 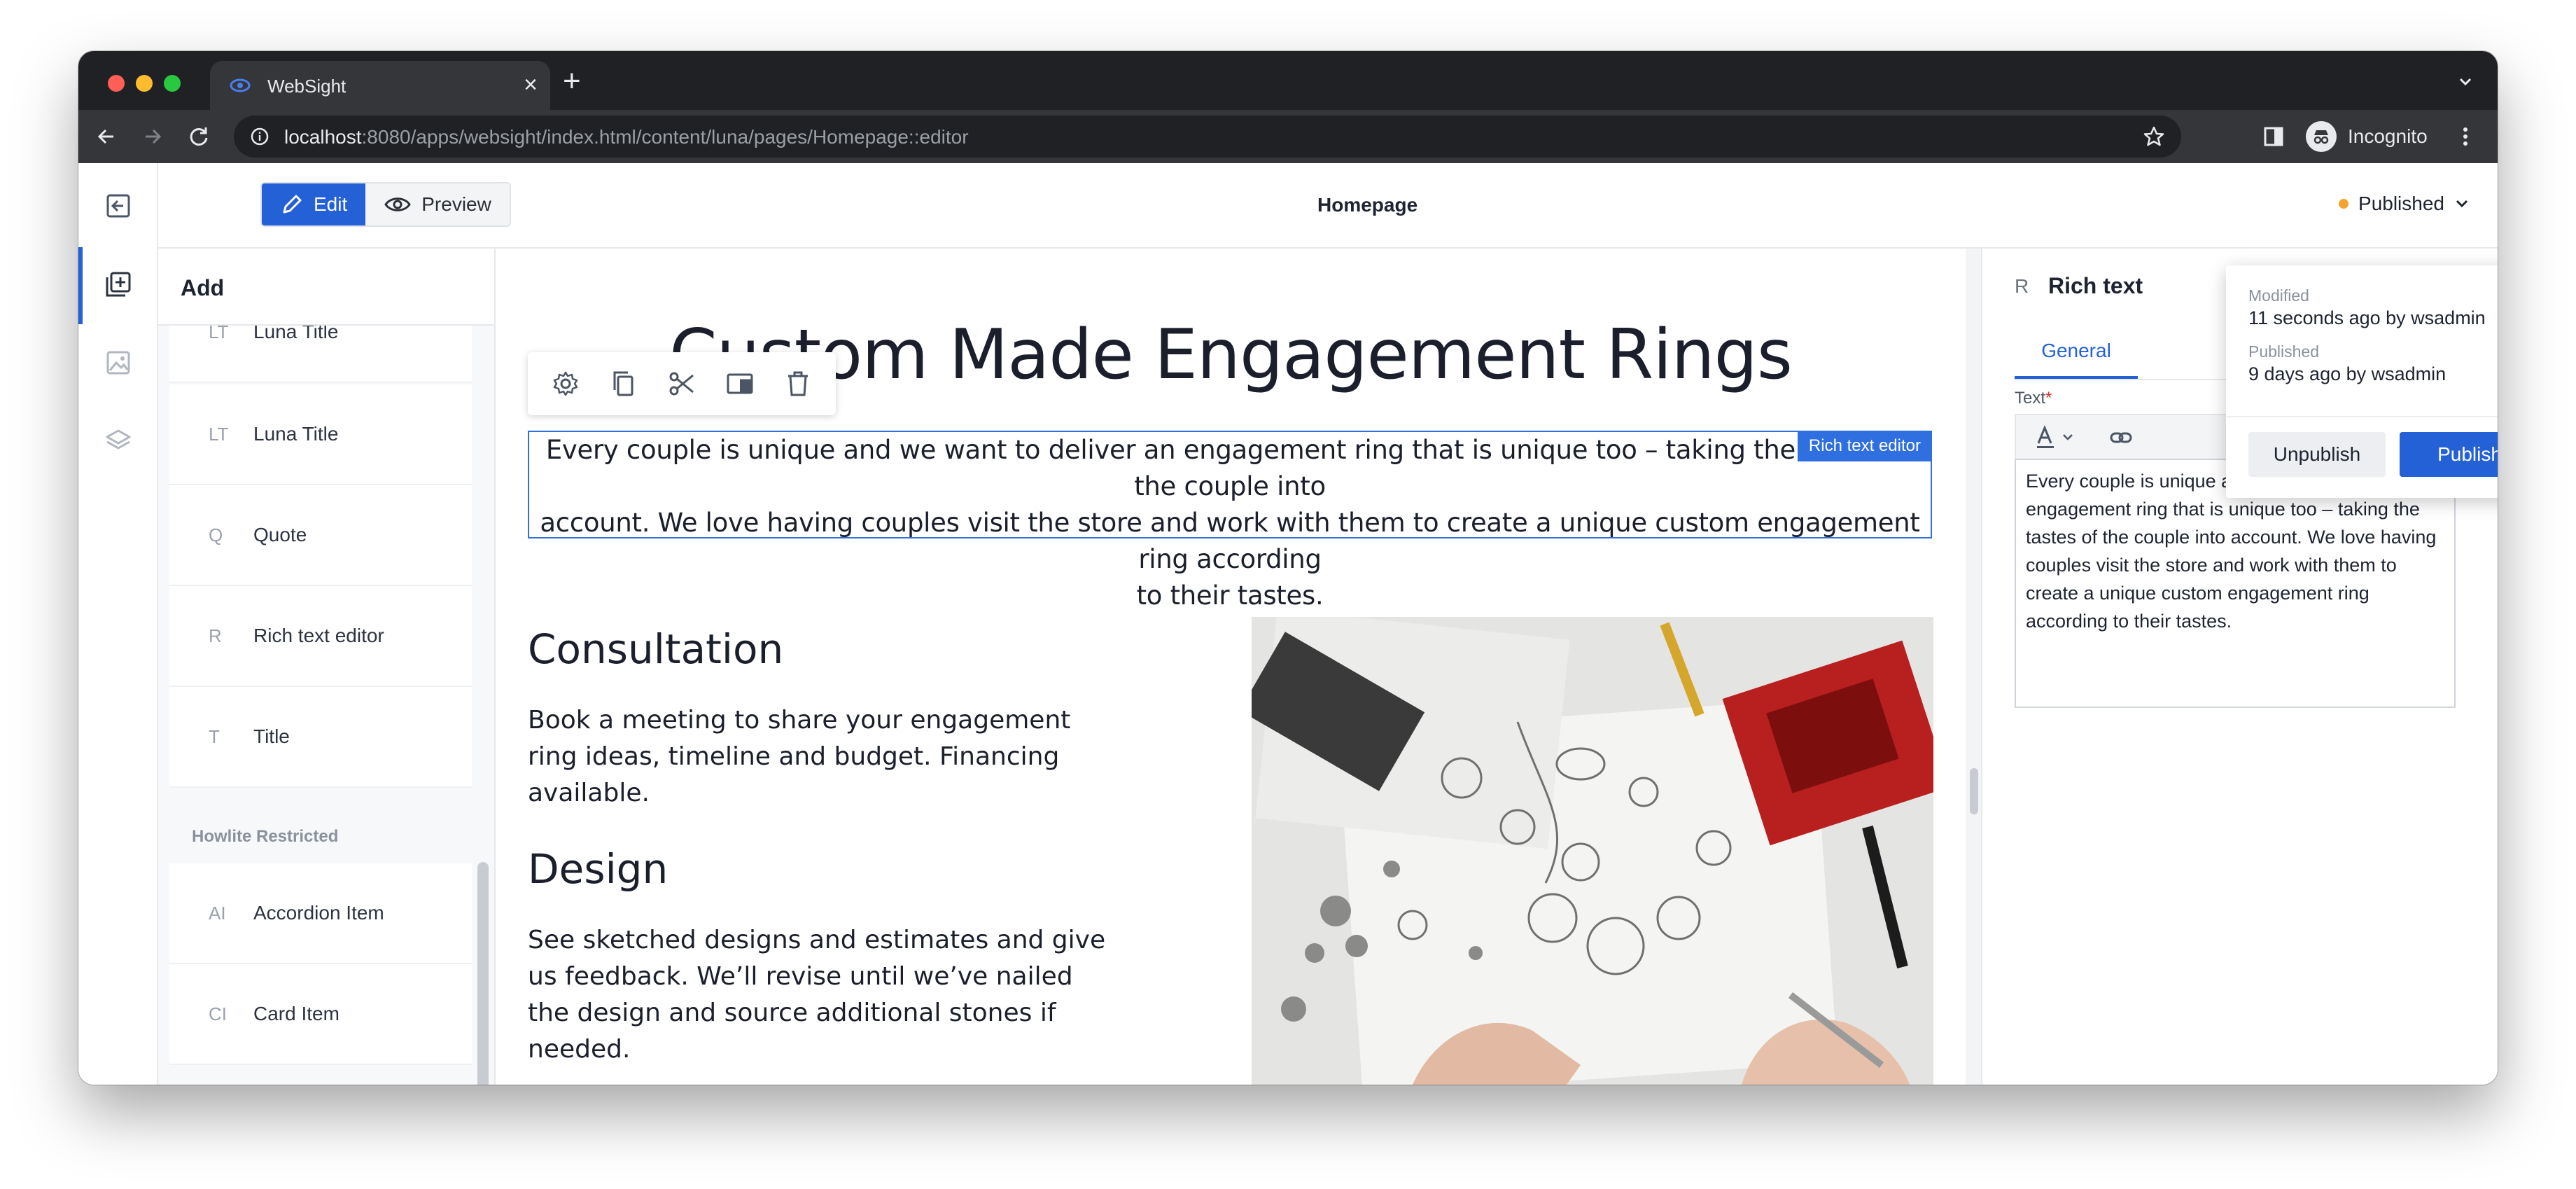 I want to click on wrap-container-icon, so click(x=739, y=383).